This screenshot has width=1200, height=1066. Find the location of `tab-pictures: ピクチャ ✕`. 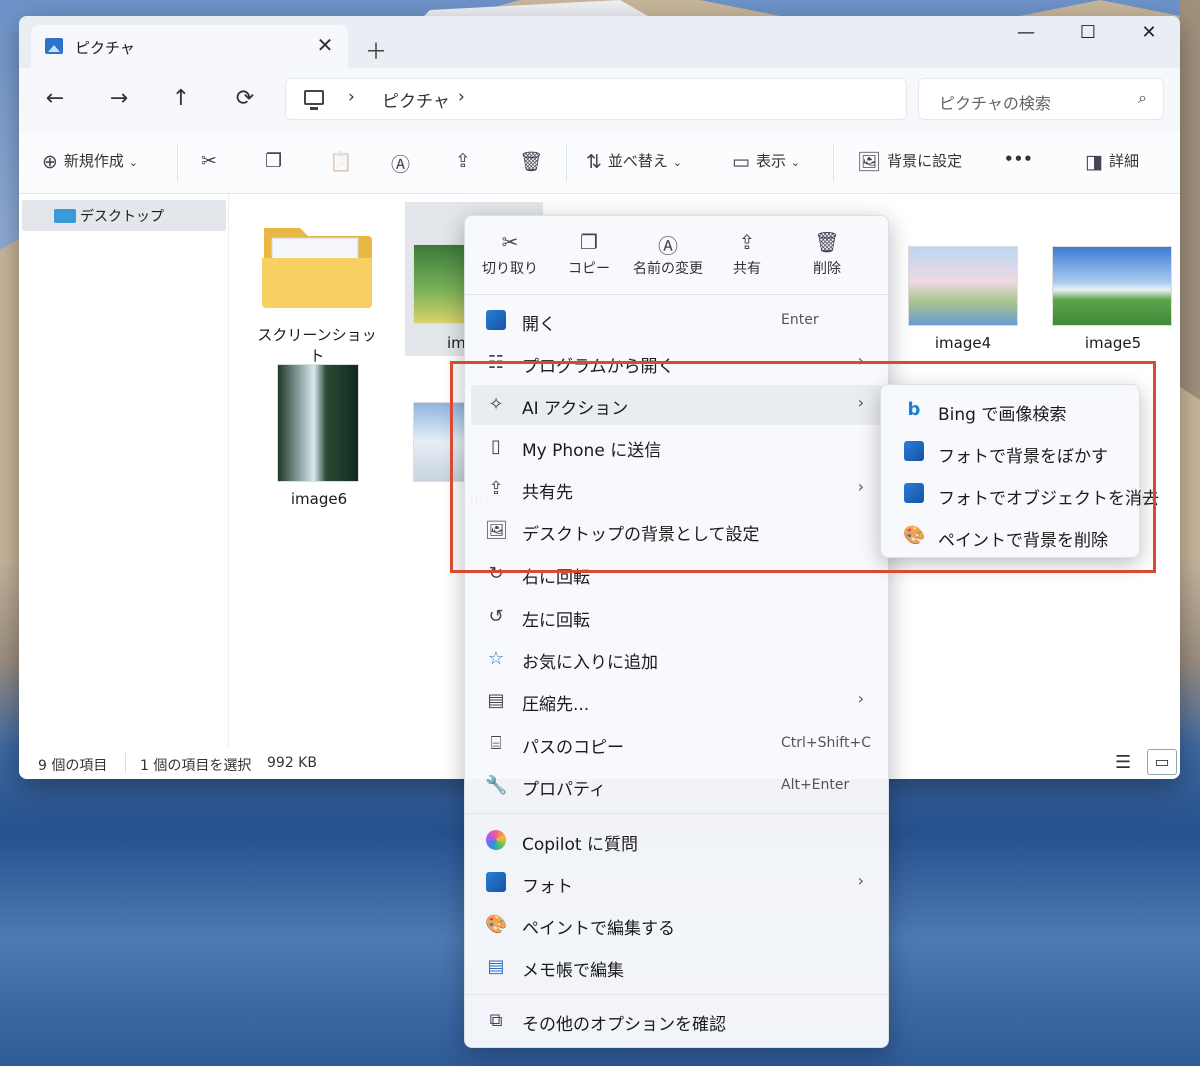

tab-pictures: ピクチャ ✕ is located at coordinates (189, 46).